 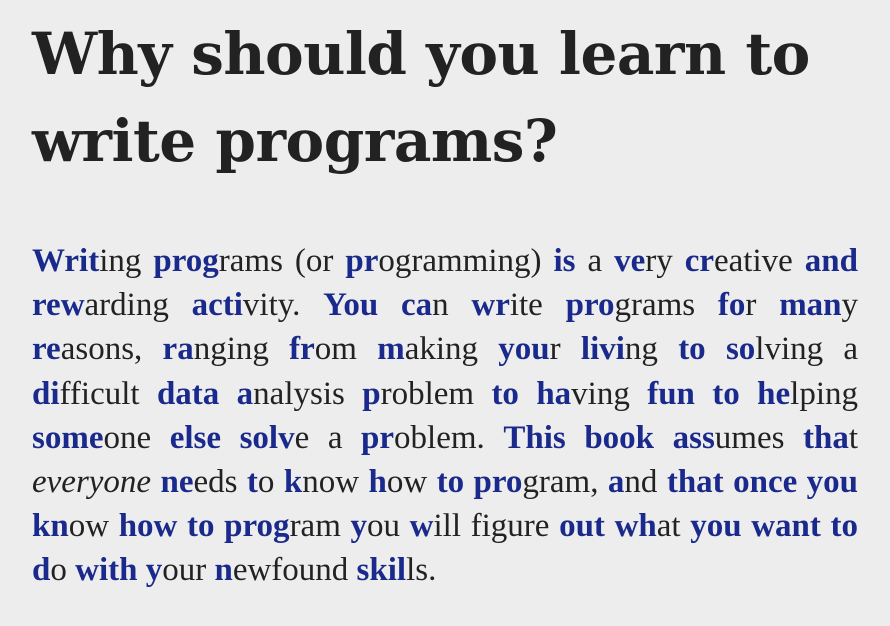 I want to click on paragraph-text: lping, so click(x=824, y=393).